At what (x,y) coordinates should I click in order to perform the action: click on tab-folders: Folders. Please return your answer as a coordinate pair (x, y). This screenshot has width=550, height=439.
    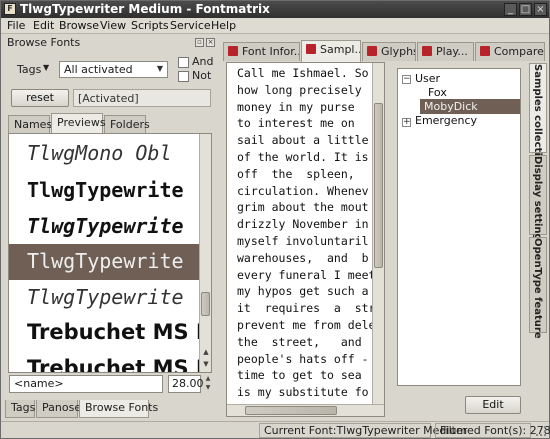
    Looking at the image, I should click on (127, 124).